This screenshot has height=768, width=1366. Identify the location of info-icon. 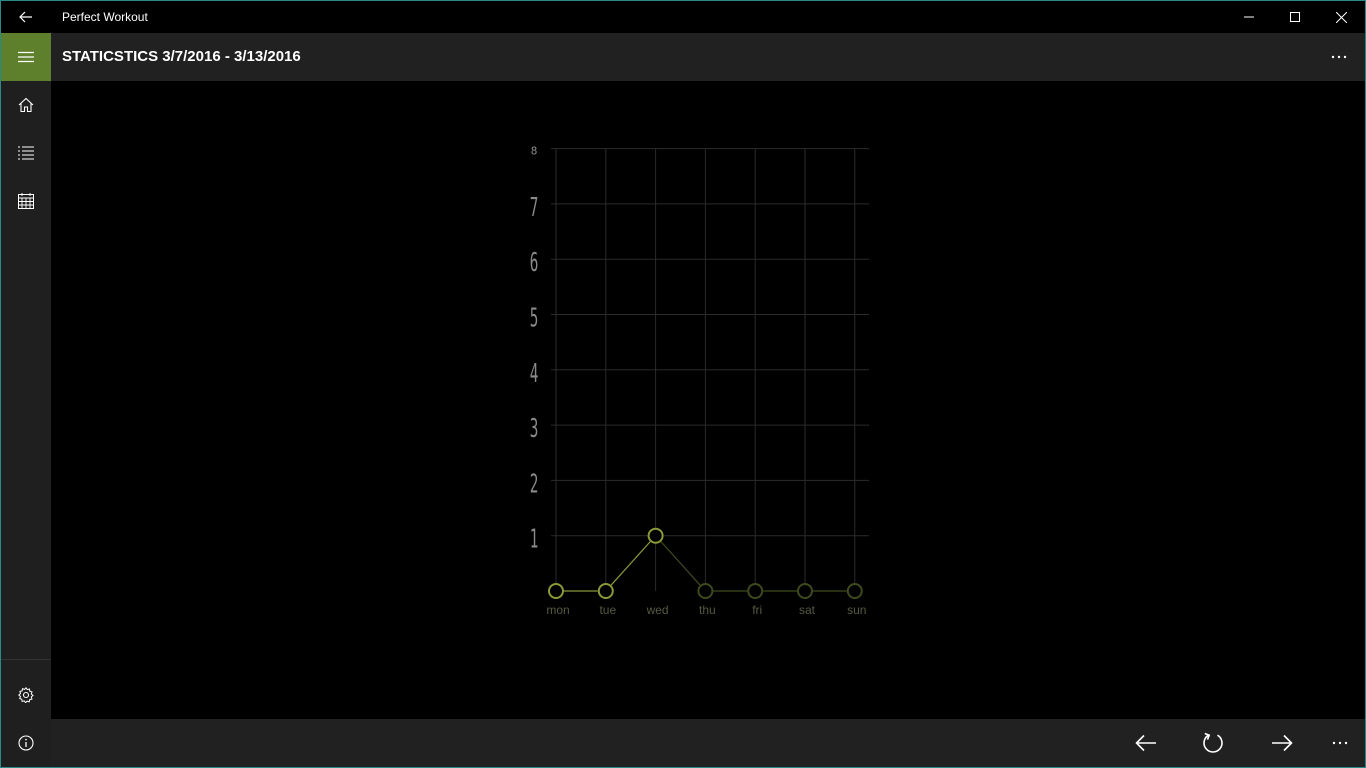
(26, 743).